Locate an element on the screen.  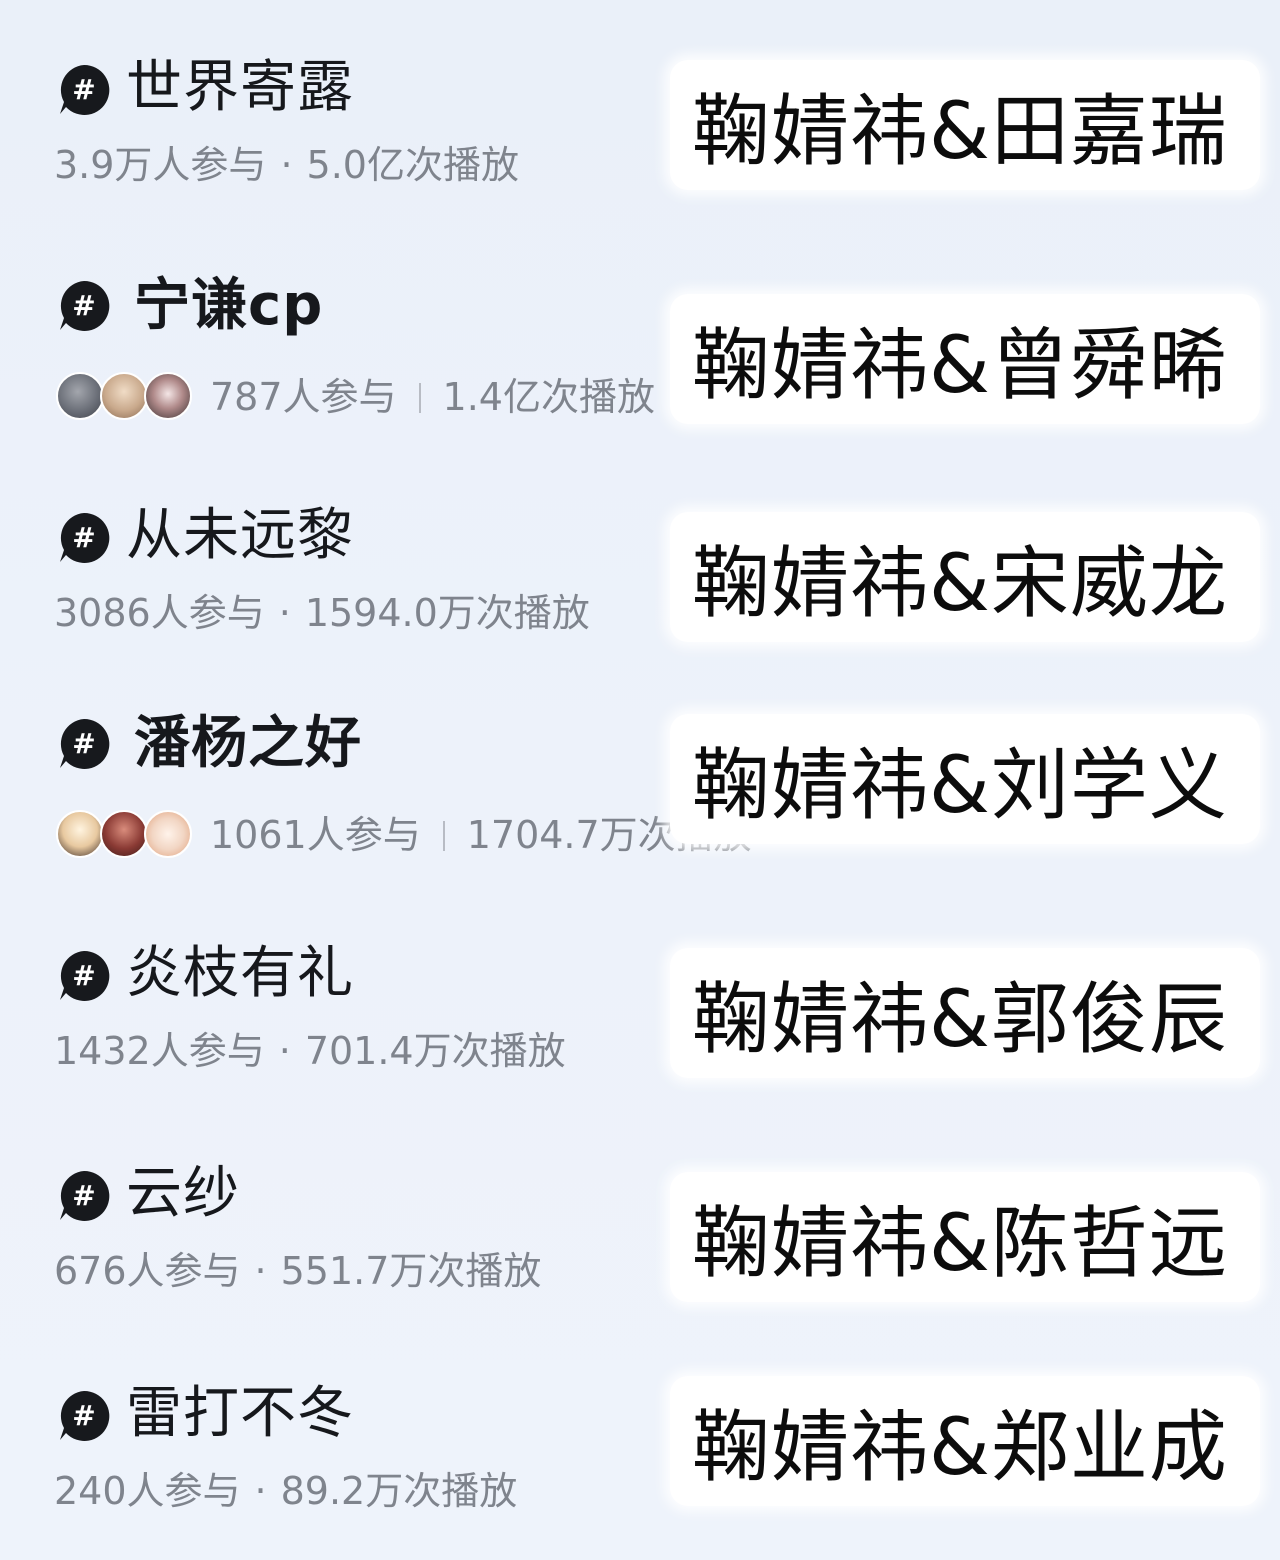
topic-stats: 787人参与 1.4亿次播放 is located at coordinates (432, 397).